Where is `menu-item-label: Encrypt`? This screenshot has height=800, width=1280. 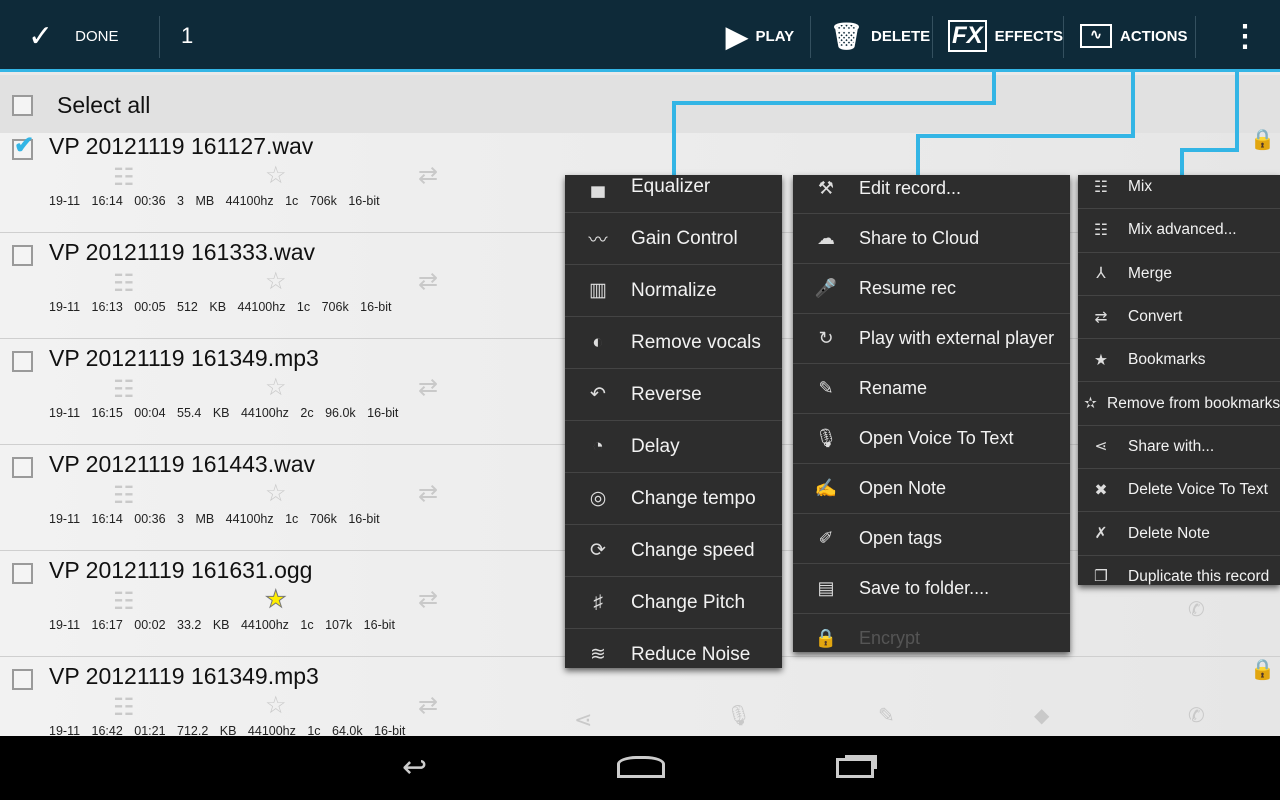
menu-item-label: Encrypt is located at coordinates (890, 638).